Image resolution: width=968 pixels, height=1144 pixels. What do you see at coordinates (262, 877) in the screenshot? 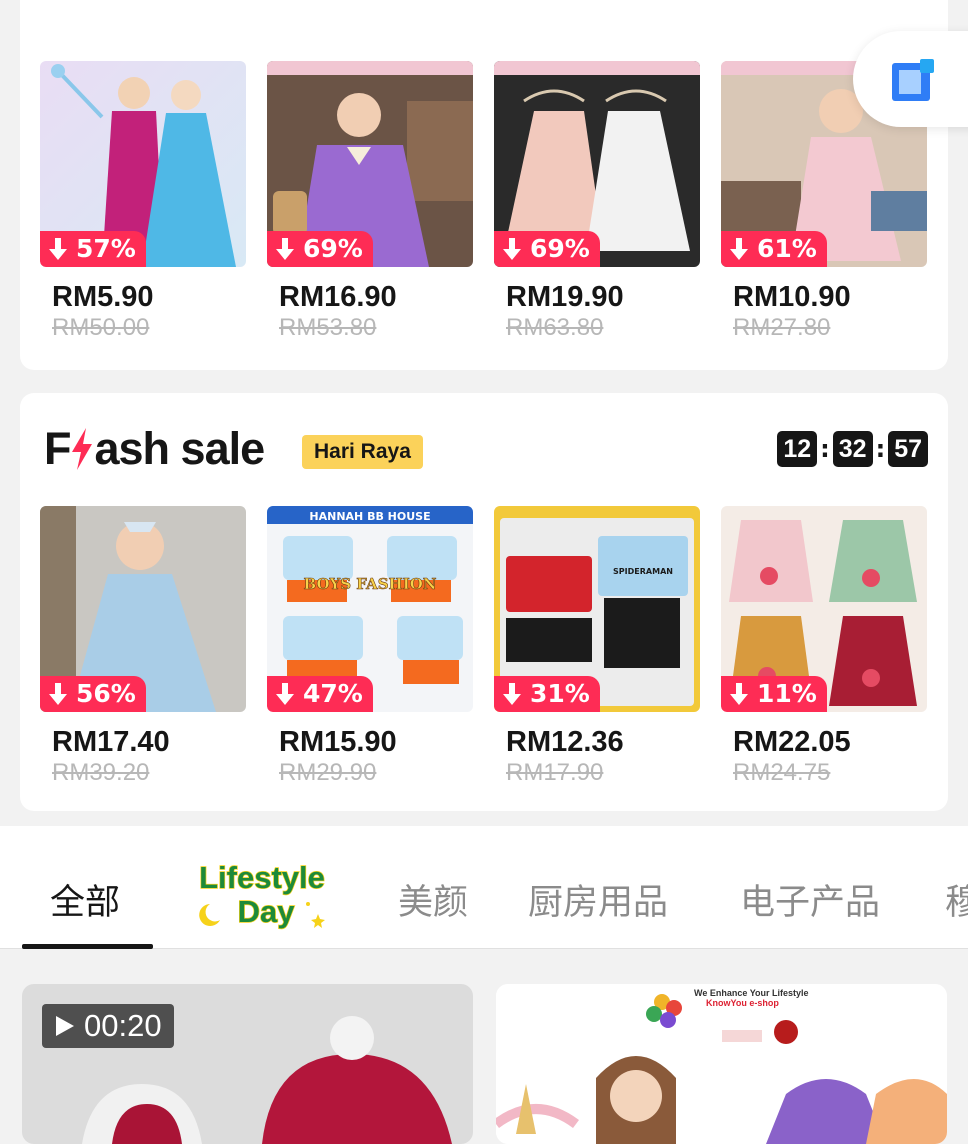
I see `lifestyle-text: Lifestyle` at bounding box center [262, 877].